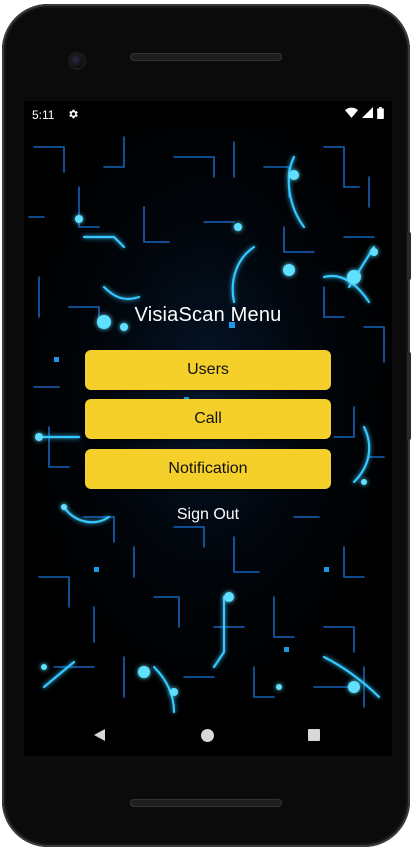  What do you see at coordinates (314, 735) in the screenshot?
I see `recents-square-icon` at bounding box center [314, 735].